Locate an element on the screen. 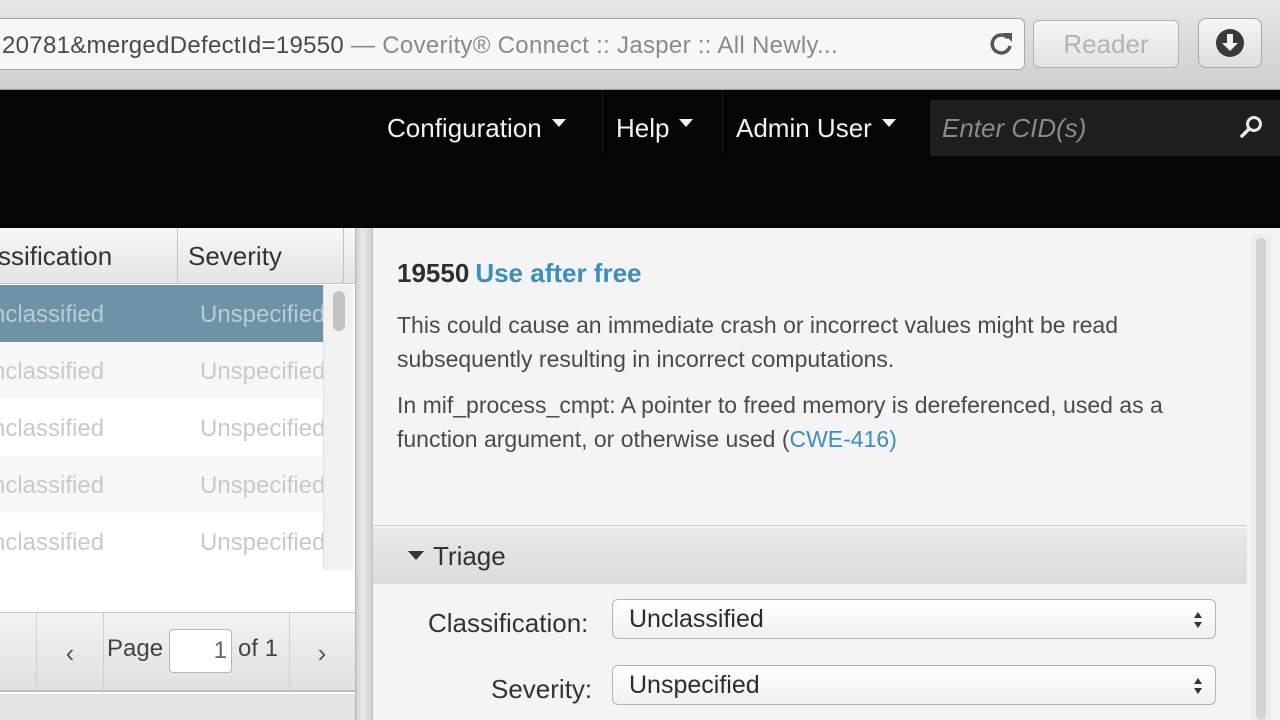 This screenshot has width=1280, height=720. nav-help-label: Help is located at coordinates (643, 128).